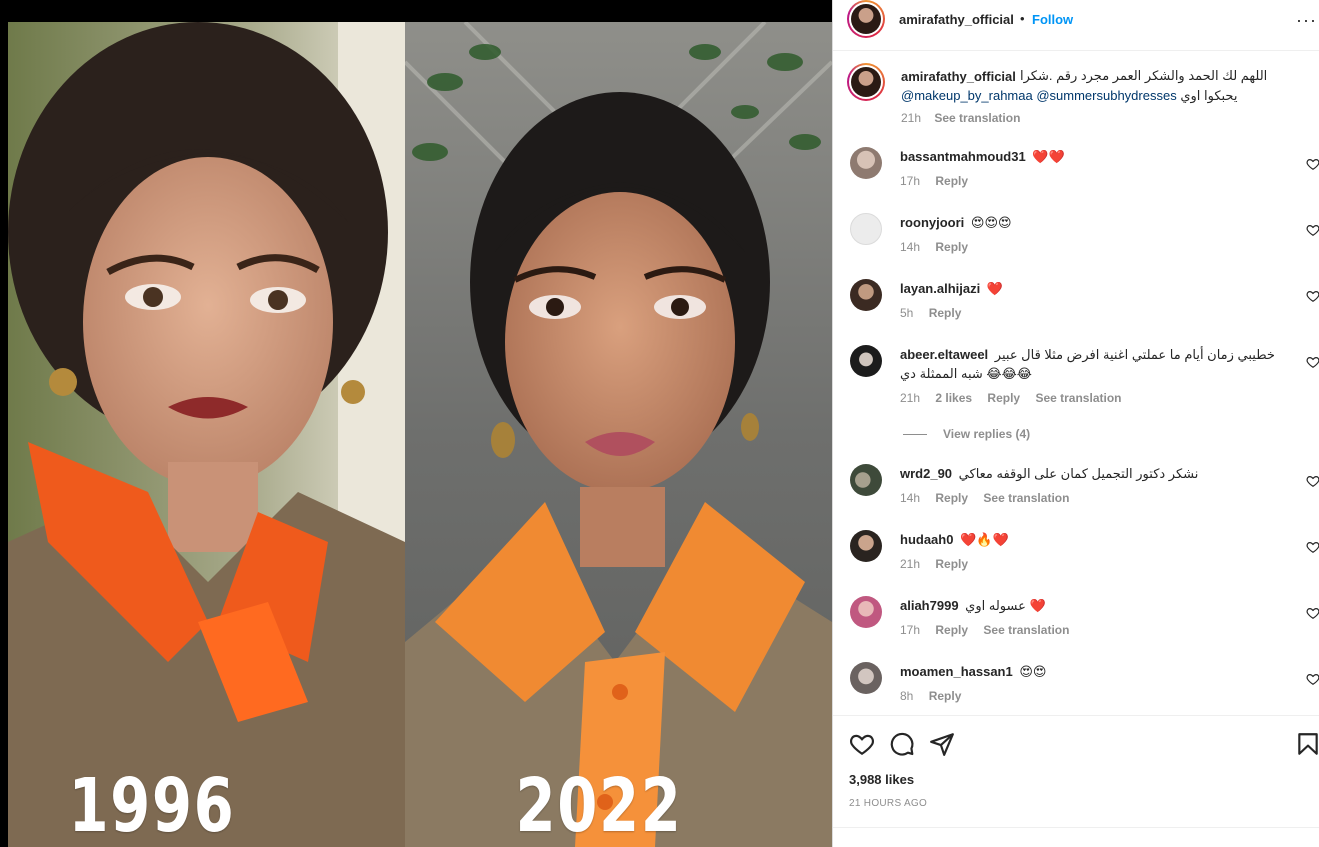  Describe the element at coordinates (152, 805) in the screenshot. I see `year-label-left: 1996` at that location.